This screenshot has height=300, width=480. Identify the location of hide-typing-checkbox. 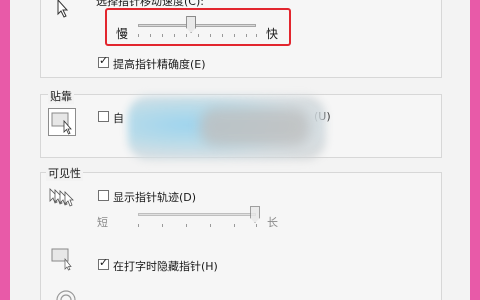
(103, 263).